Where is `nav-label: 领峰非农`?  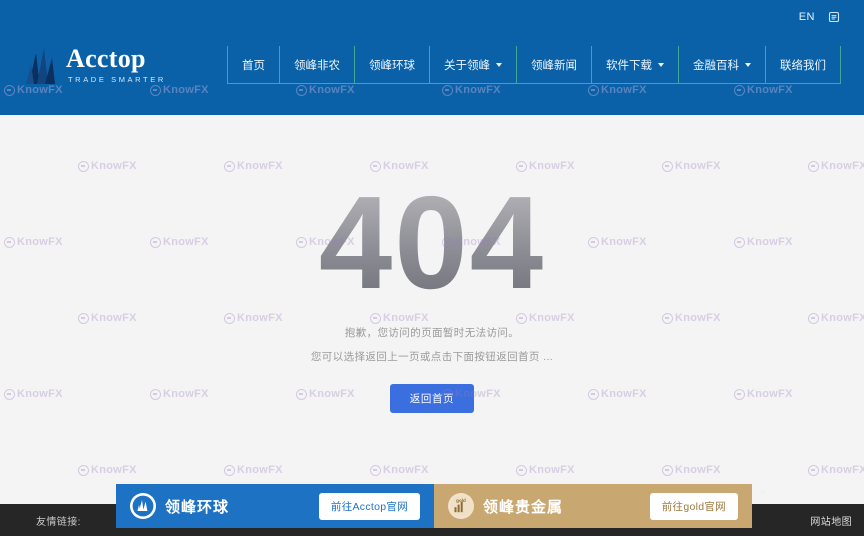 nav-label: 领峰非农 is located at coordinates (317, 65).